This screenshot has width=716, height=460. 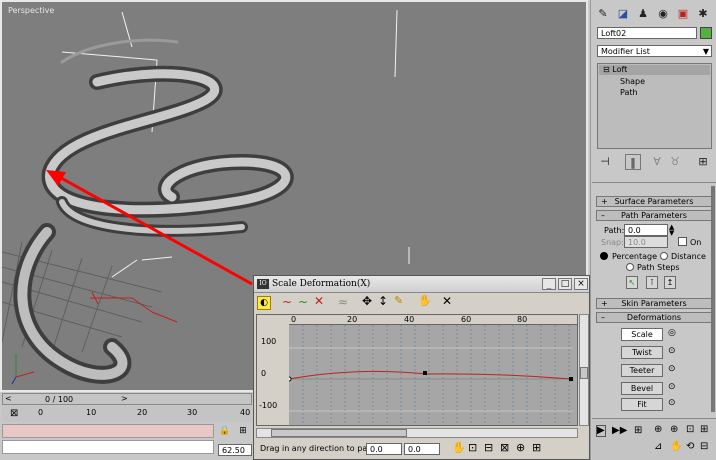 I want to click on bevel-toggle-icon: ⊙, so click(x=672, y=387).